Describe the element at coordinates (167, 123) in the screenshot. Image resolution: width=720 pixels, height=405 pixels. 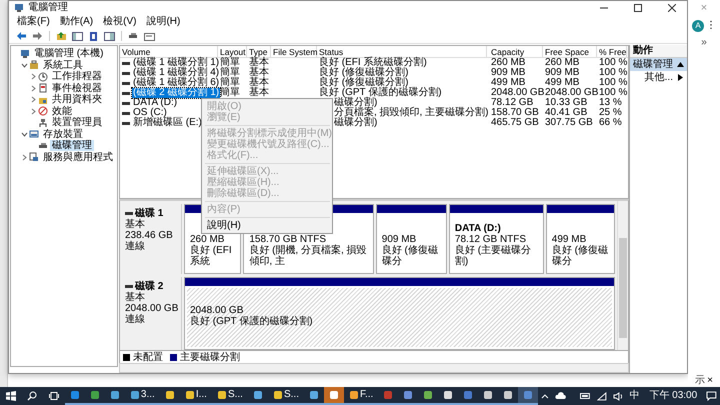
I see `volume-name: 新增磁碟區 (E:)` at that location.